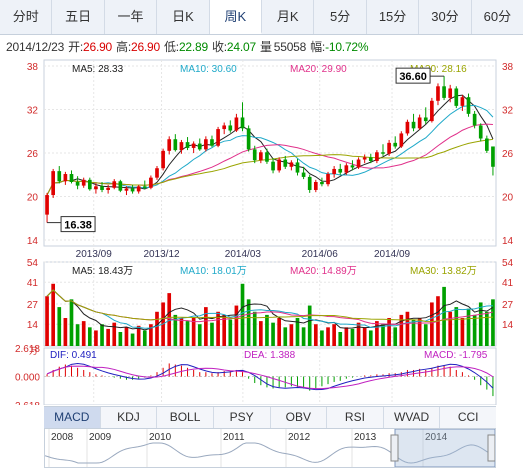 The width and height of the screenshot is (523, 471). What do you see at coordinates (33, 263) in the screenshot?
I see `volume-tick-label: 54` at bounding box center [33, 263].